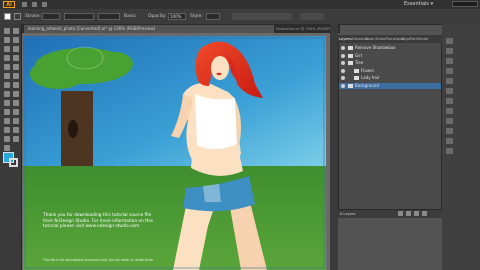  I want to click on magic-wand-tool-icon, so click(7, 40).